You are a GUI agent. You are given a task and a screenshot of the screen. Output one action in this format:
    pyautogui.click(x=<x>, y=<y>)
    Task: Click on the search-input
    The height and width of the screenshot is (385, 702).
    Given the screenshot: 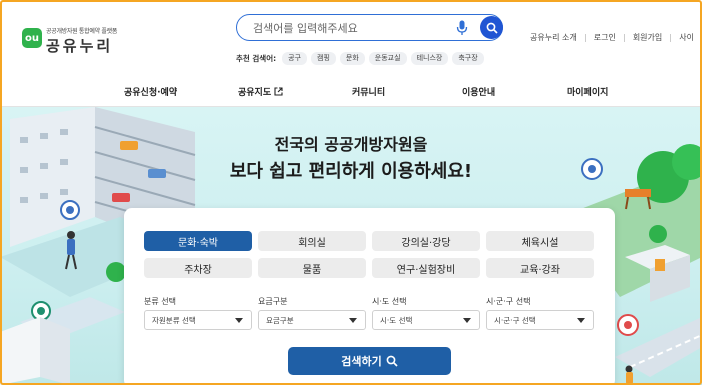 What is the action you would take?
    pyautogui.click(x=348, y=28)
    